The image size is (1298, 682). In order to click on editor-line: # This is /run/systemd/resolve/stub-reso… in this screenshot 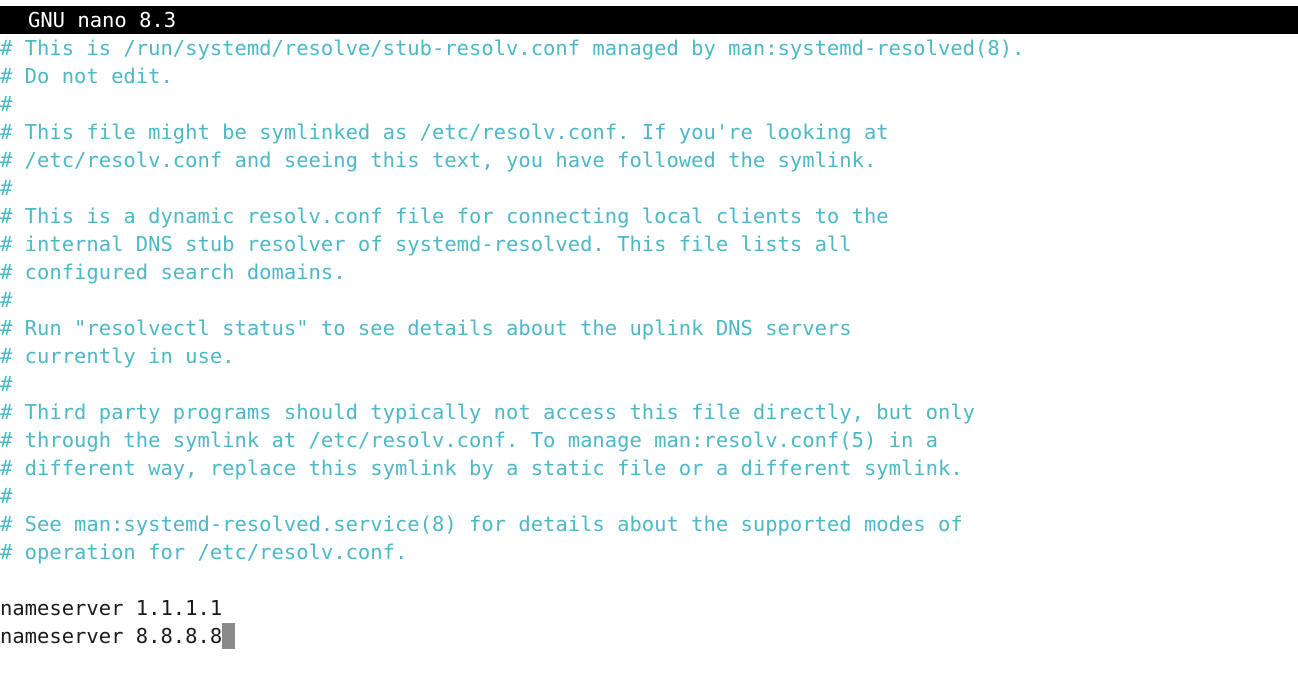, I will do `click(649, 48)`.